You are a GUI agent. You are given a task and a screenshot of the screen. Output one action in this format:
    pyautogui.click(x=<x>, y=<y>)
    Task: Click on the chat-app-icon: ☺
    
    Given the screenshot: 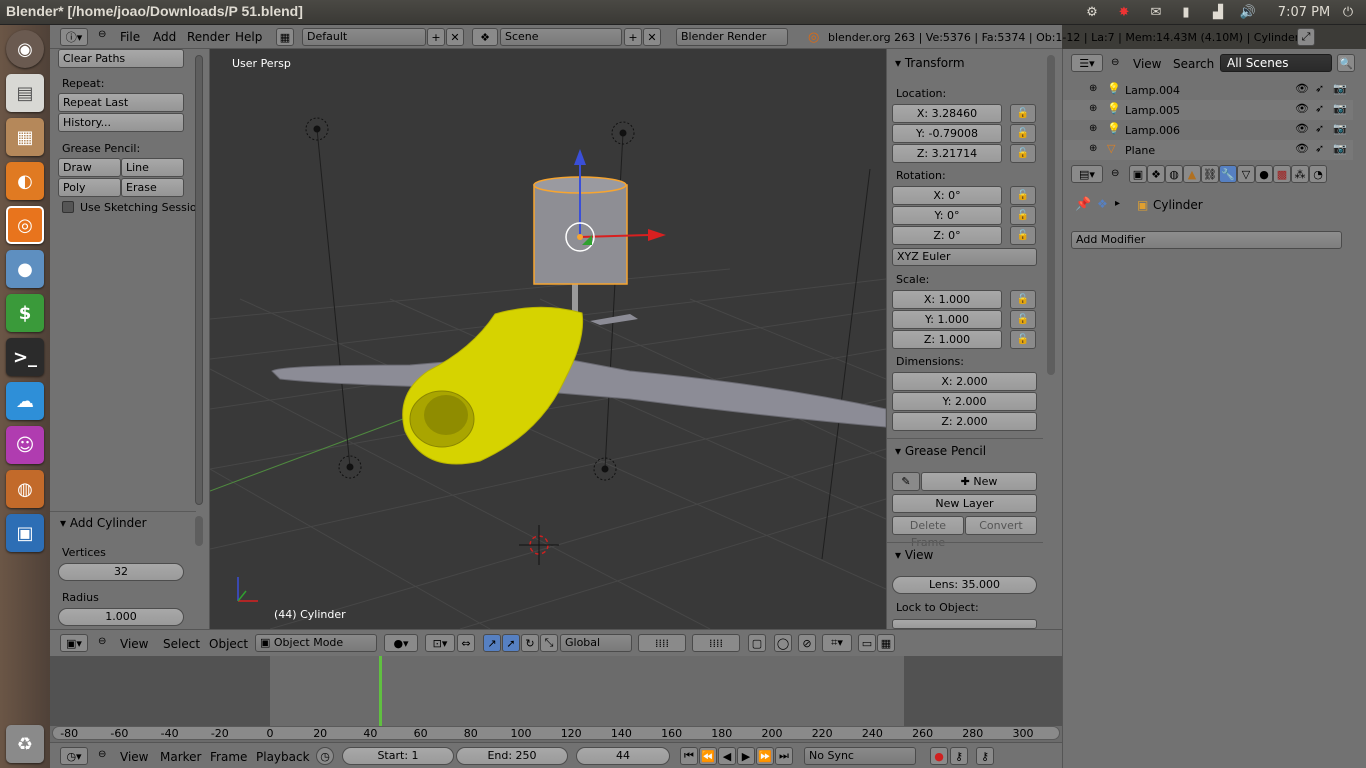 What is the action you would take?
    pyautogui.click(x=25, y=445)
    